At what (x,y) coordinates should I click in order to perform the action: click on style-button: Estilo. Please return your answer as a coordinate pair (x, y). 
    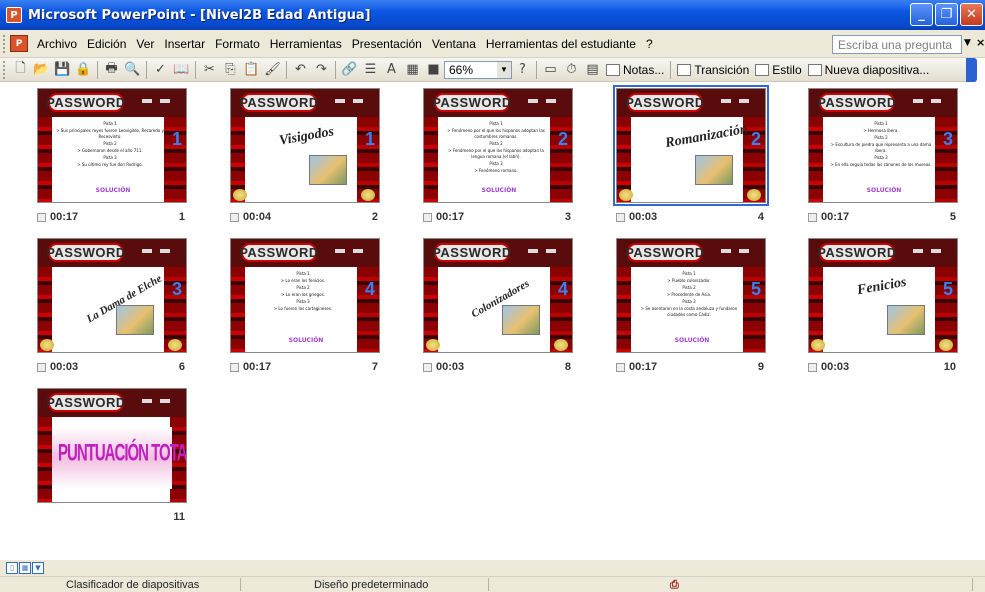
    Looking at the image, I should click on (778, 70).